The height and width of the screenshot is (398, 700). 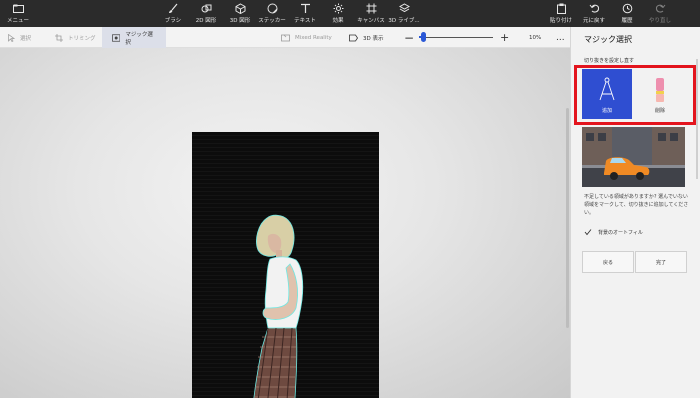 What do you see at coordinates (607, 89) in the screenshot?
I see `compass-icon` at bounding box center [607, 89].